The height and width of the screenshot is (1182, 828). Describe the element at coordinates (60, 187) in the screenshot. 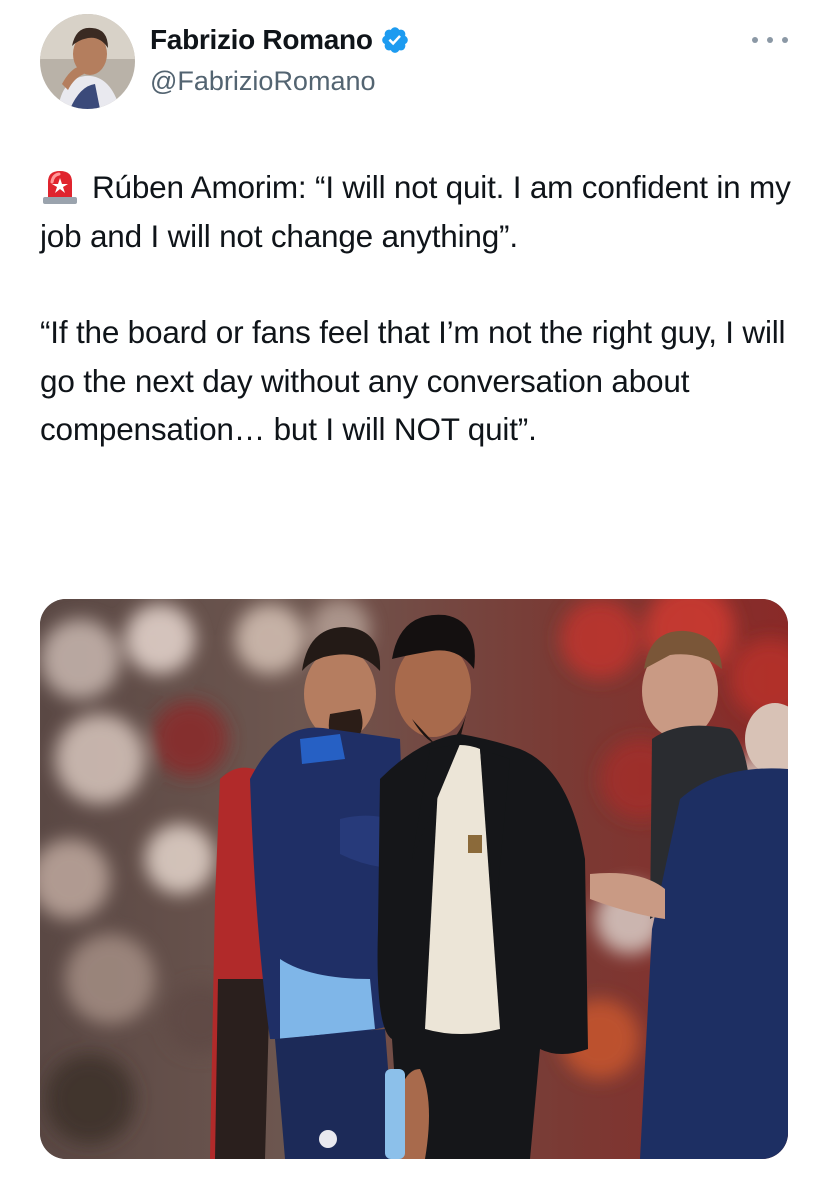

I see `siren-emoji-icon` at that location.